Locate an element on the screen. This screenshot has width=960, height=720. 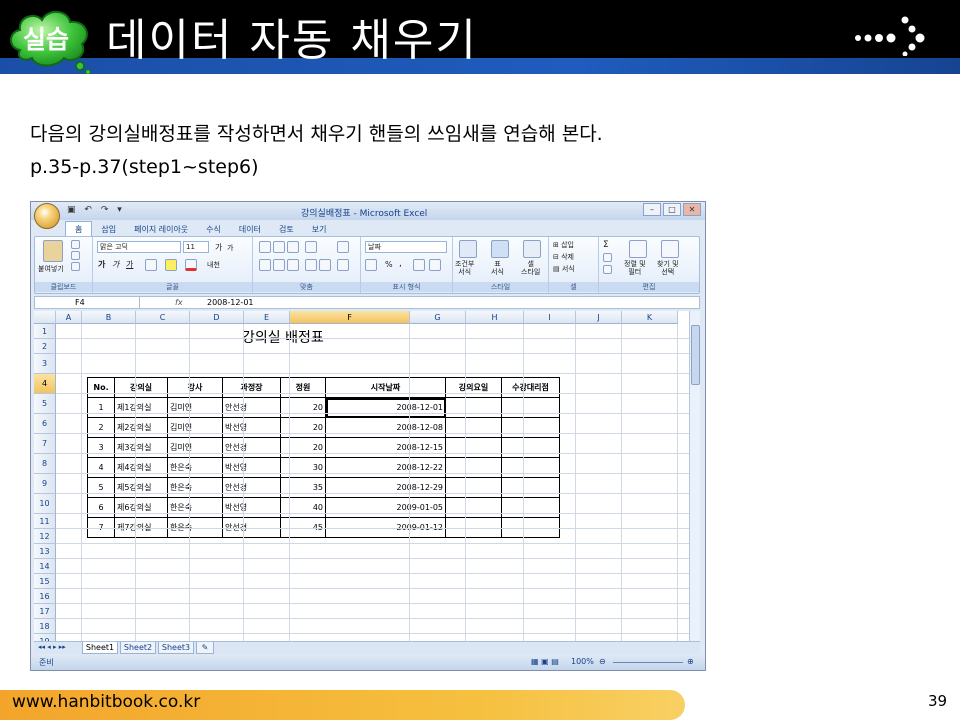
table-cell: 2008-12-29 is located at coordinates (385, 487).